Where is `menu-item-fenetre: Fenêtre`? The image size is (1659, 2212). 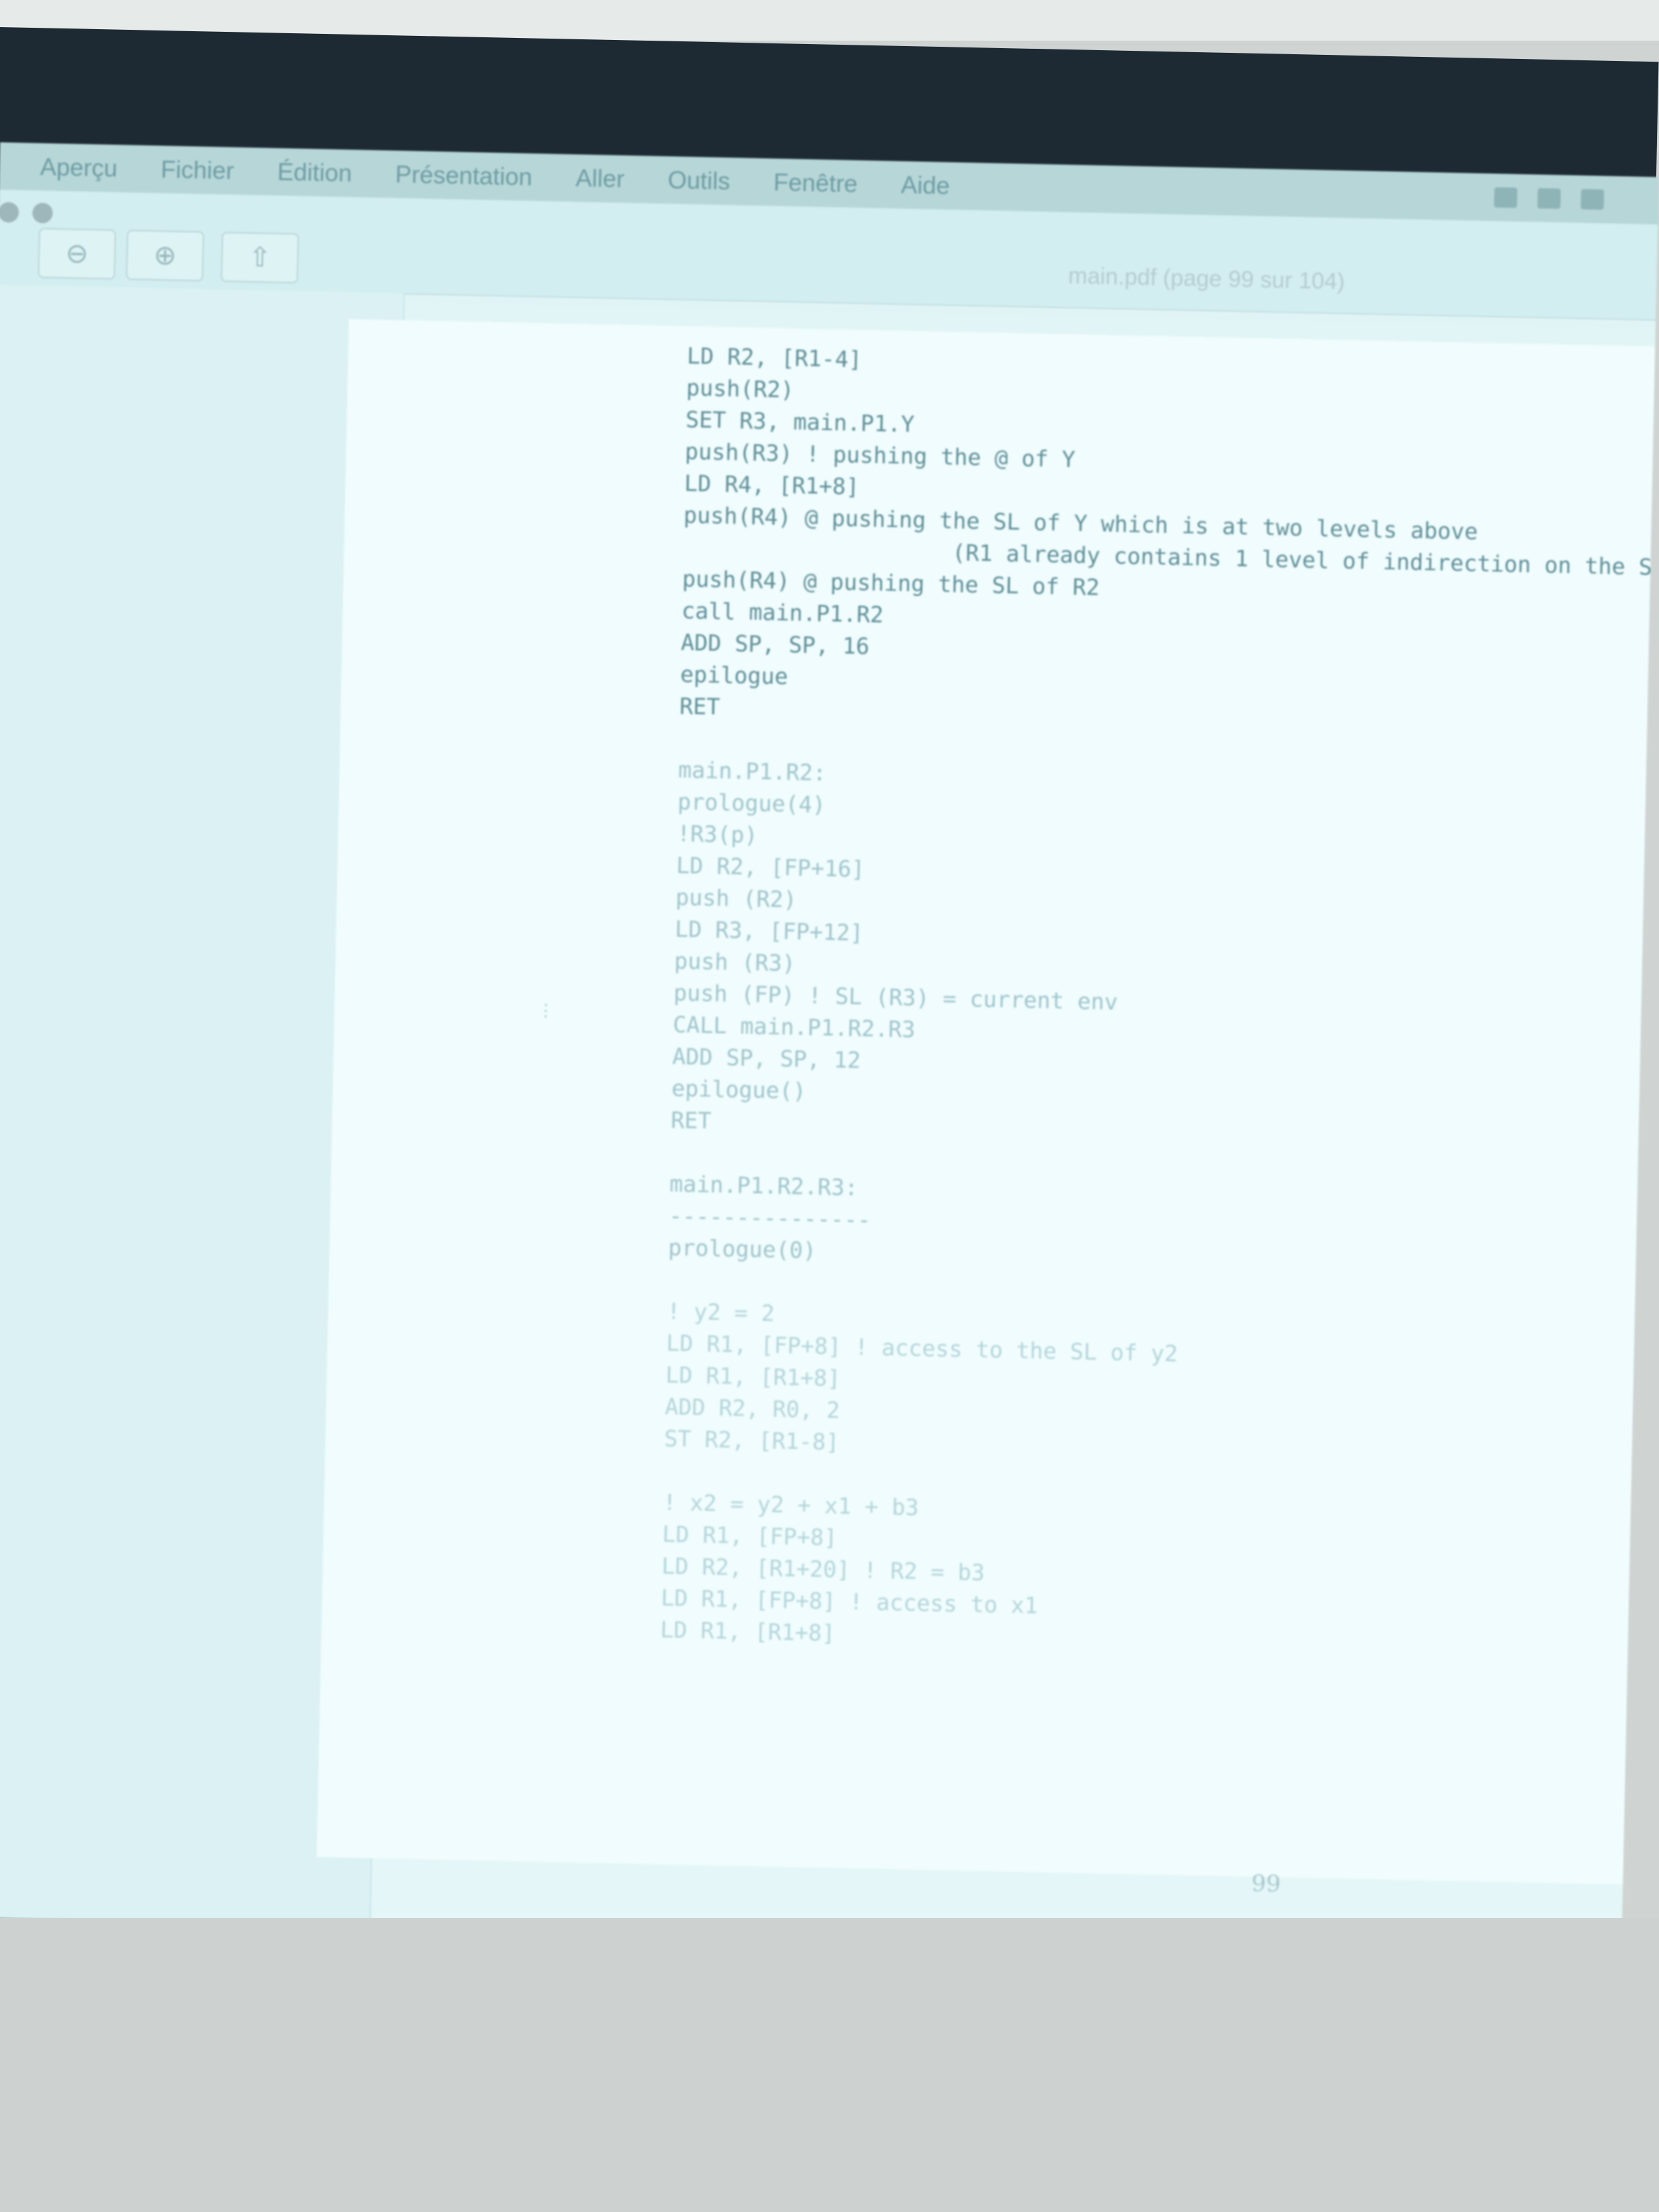 menu-item-fenetre: Fenêtre is located at coordinates (816, 184).